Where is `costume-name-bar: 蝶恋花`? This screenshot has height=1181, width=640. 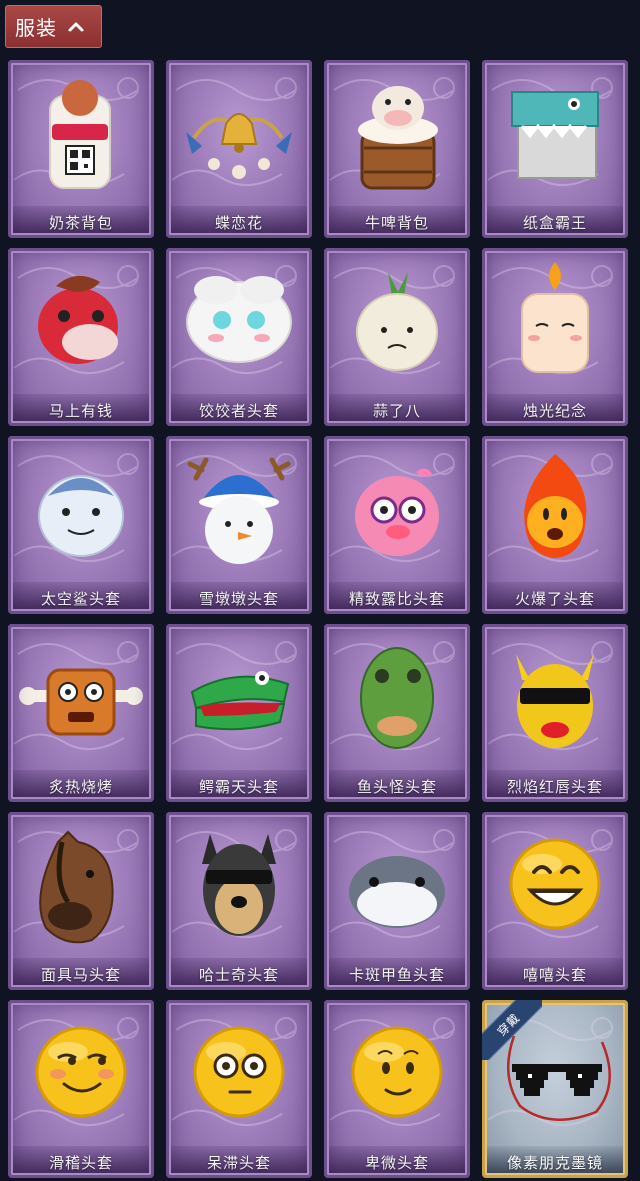 costume-name-bar: 蝶恋花 is located at coordinates (239, 222).